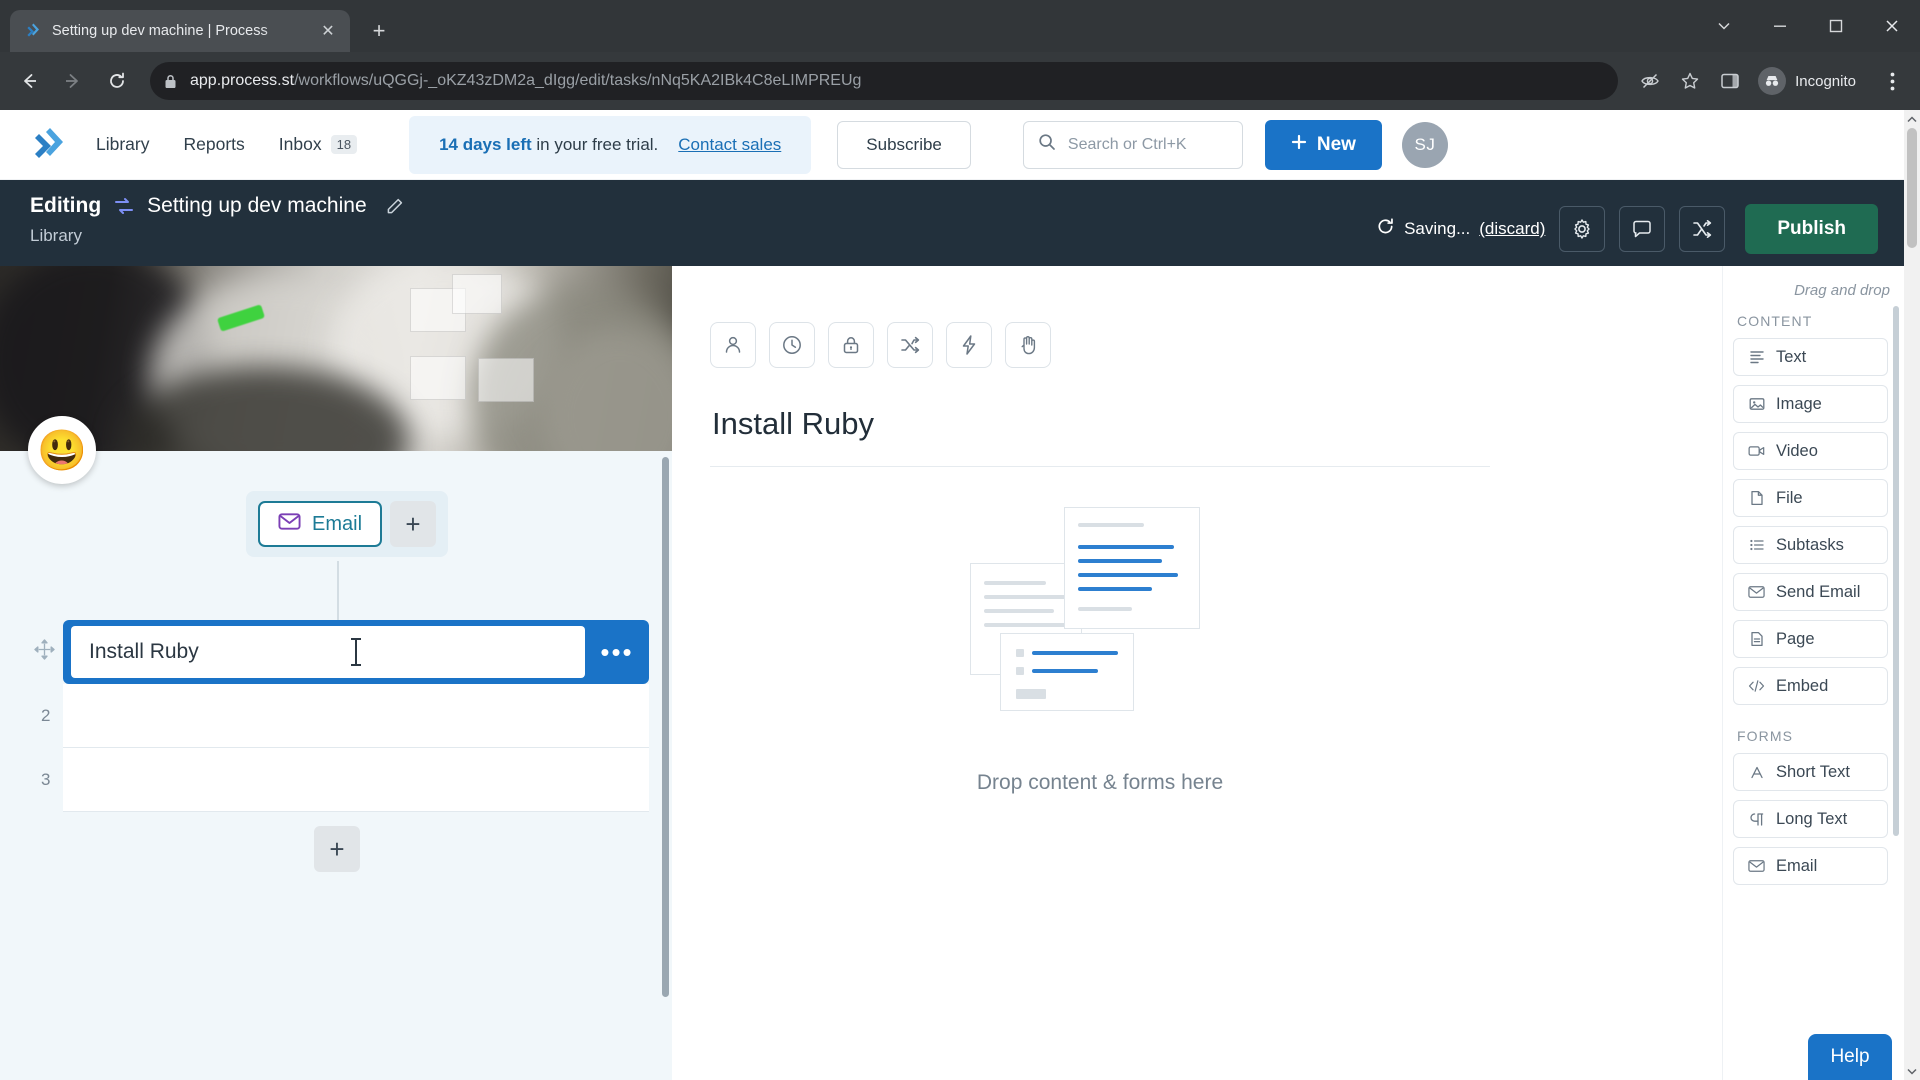 The width and height of the screenshot is (1920, 1080). Describe the element at coordinates (1850, 1057) in the screenshot. I see `help-button: Help` at that location.